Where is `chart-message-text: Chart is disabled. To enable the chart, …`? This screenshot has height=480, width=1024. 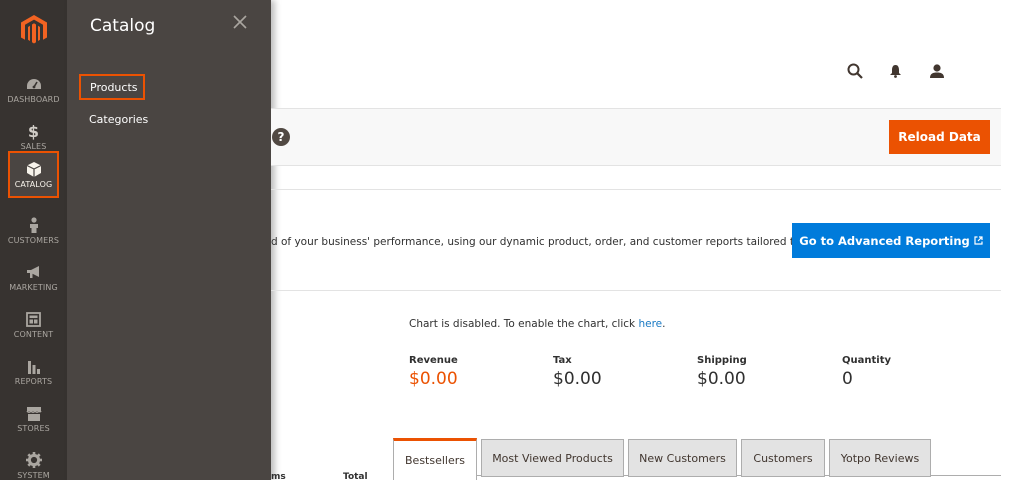
chart-message-text: Chart is disabled. To enable the chart, … is located at coordinates (524, 324).